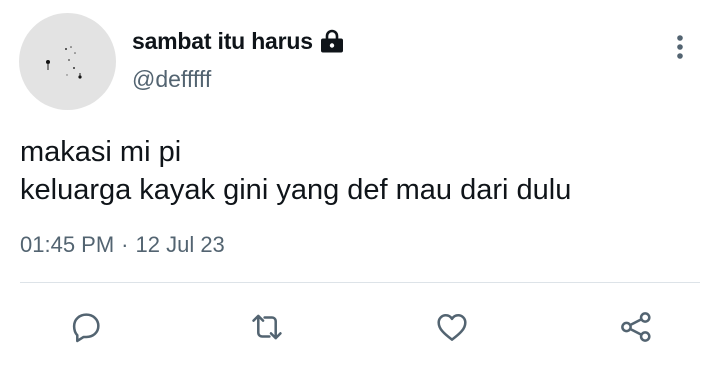 This screenshot has width=720, height=368. I want to click on share-button, so click(636, 327).